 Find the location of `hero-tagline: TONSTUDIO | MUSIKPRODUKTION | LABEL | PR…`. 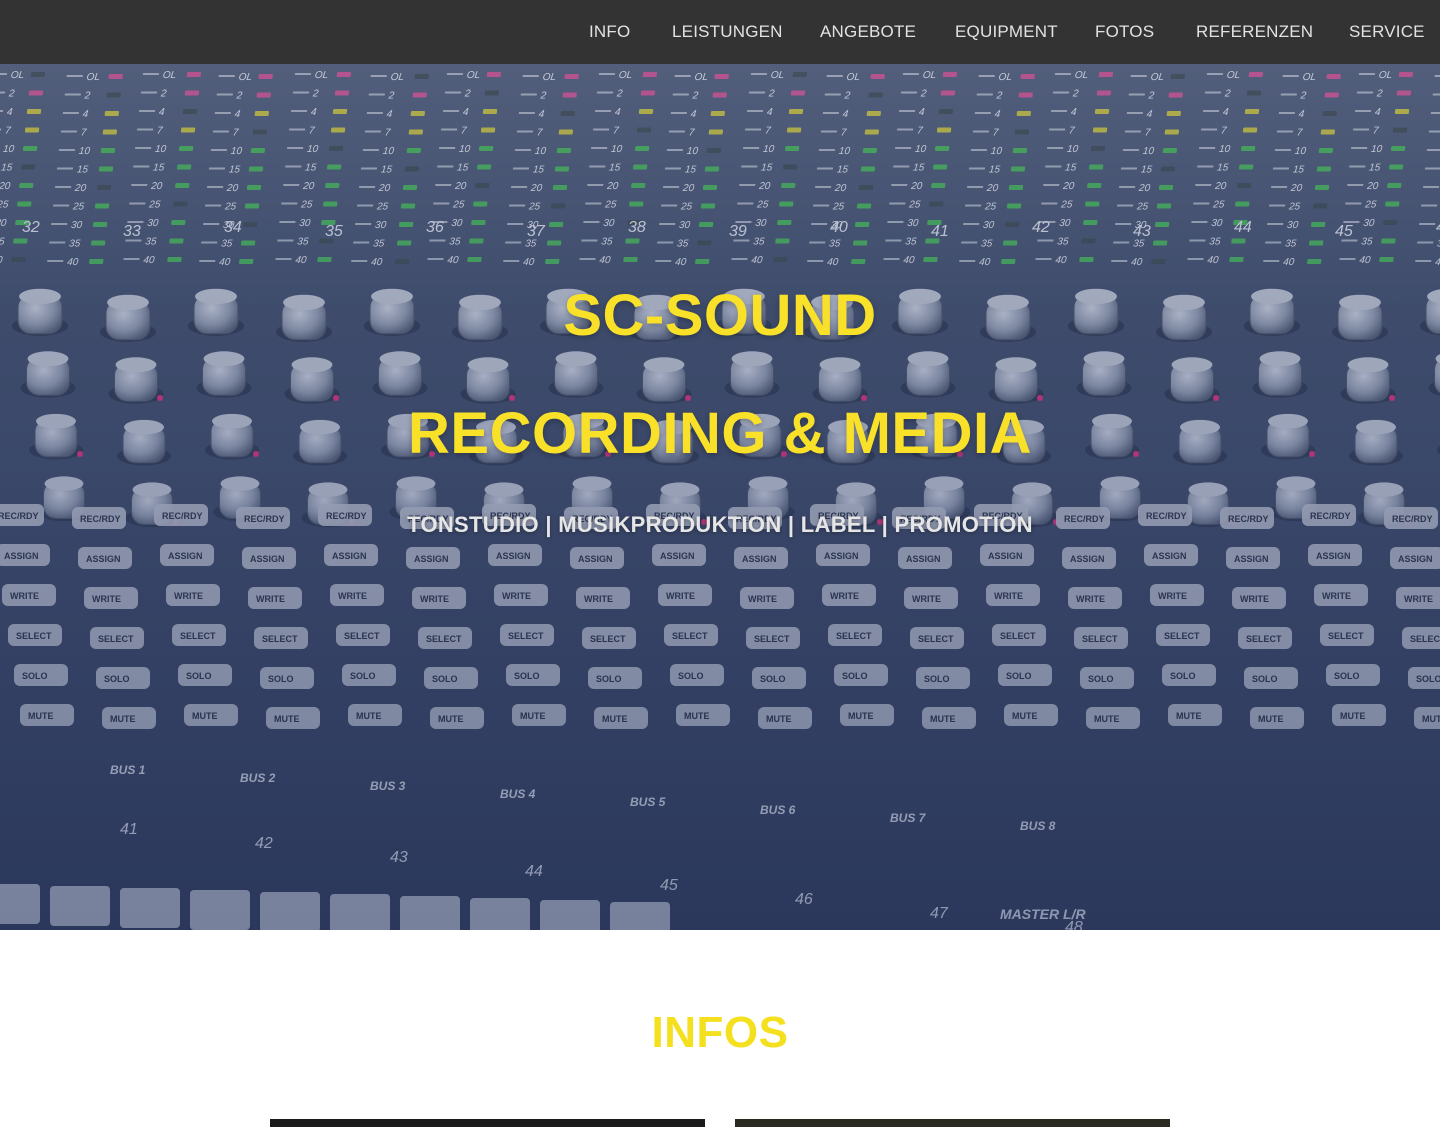

hero-tagline: TONSTUDIO | MUSIKPRODUKTION | LABEL | PR… is located at coordinates (720, 525).